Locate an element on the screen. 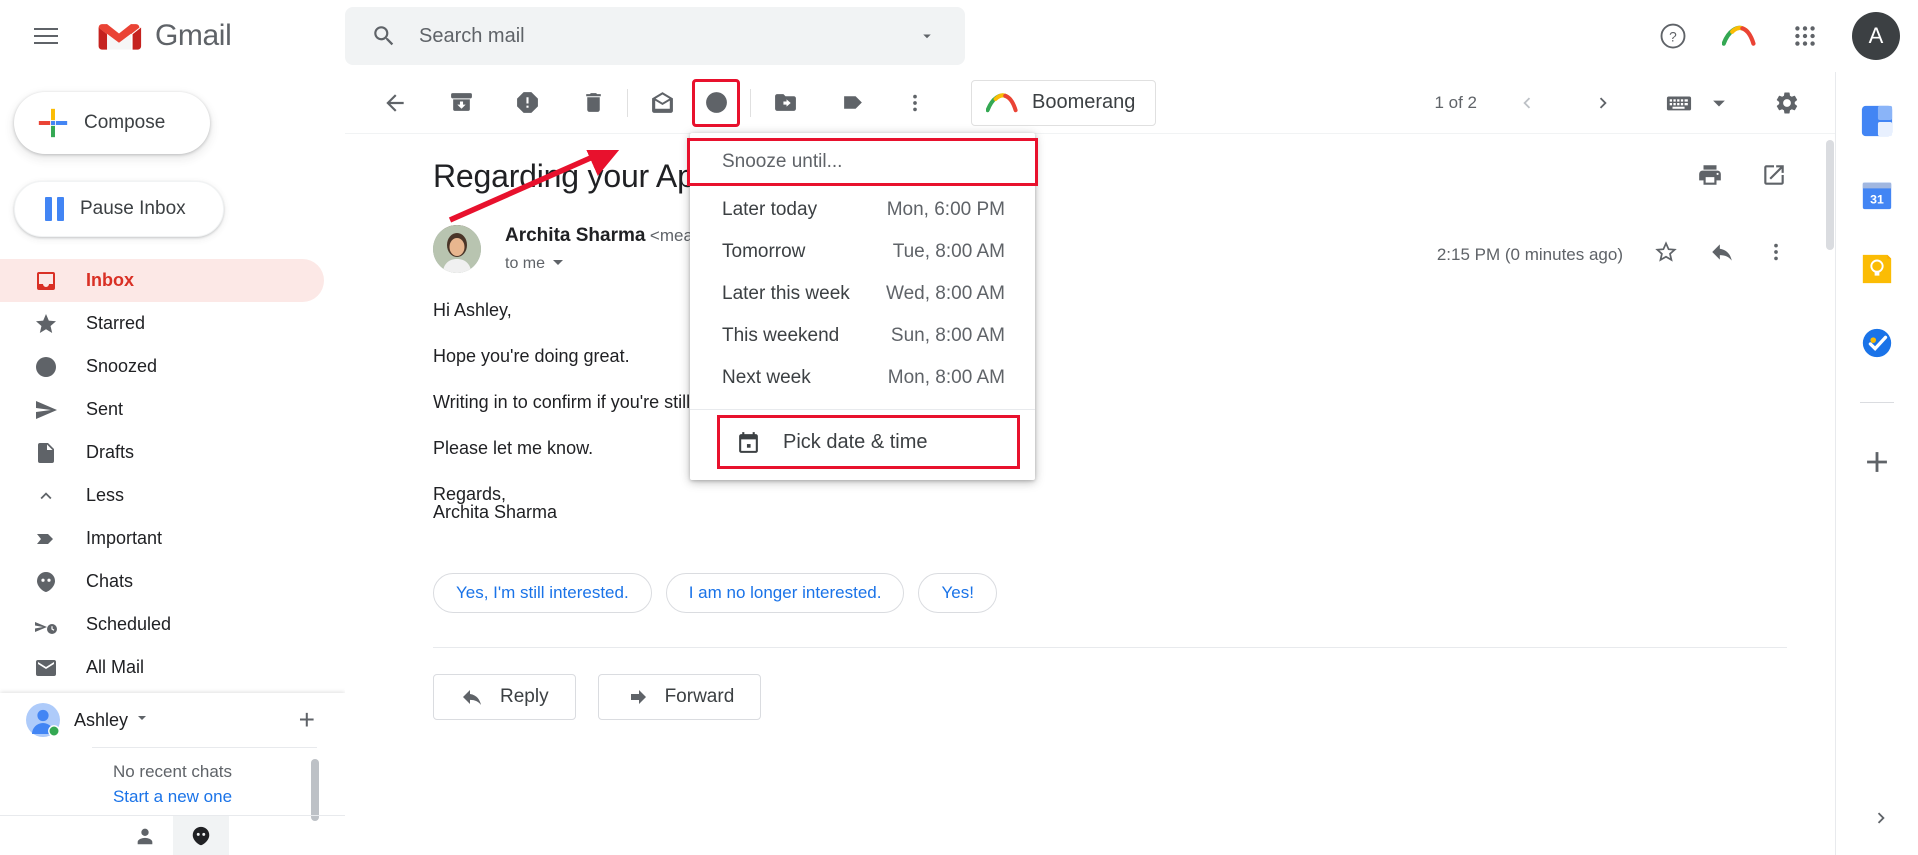 This screenshot has width=1918, height=855. scheduled-icon is located at coordinates (46, 625).